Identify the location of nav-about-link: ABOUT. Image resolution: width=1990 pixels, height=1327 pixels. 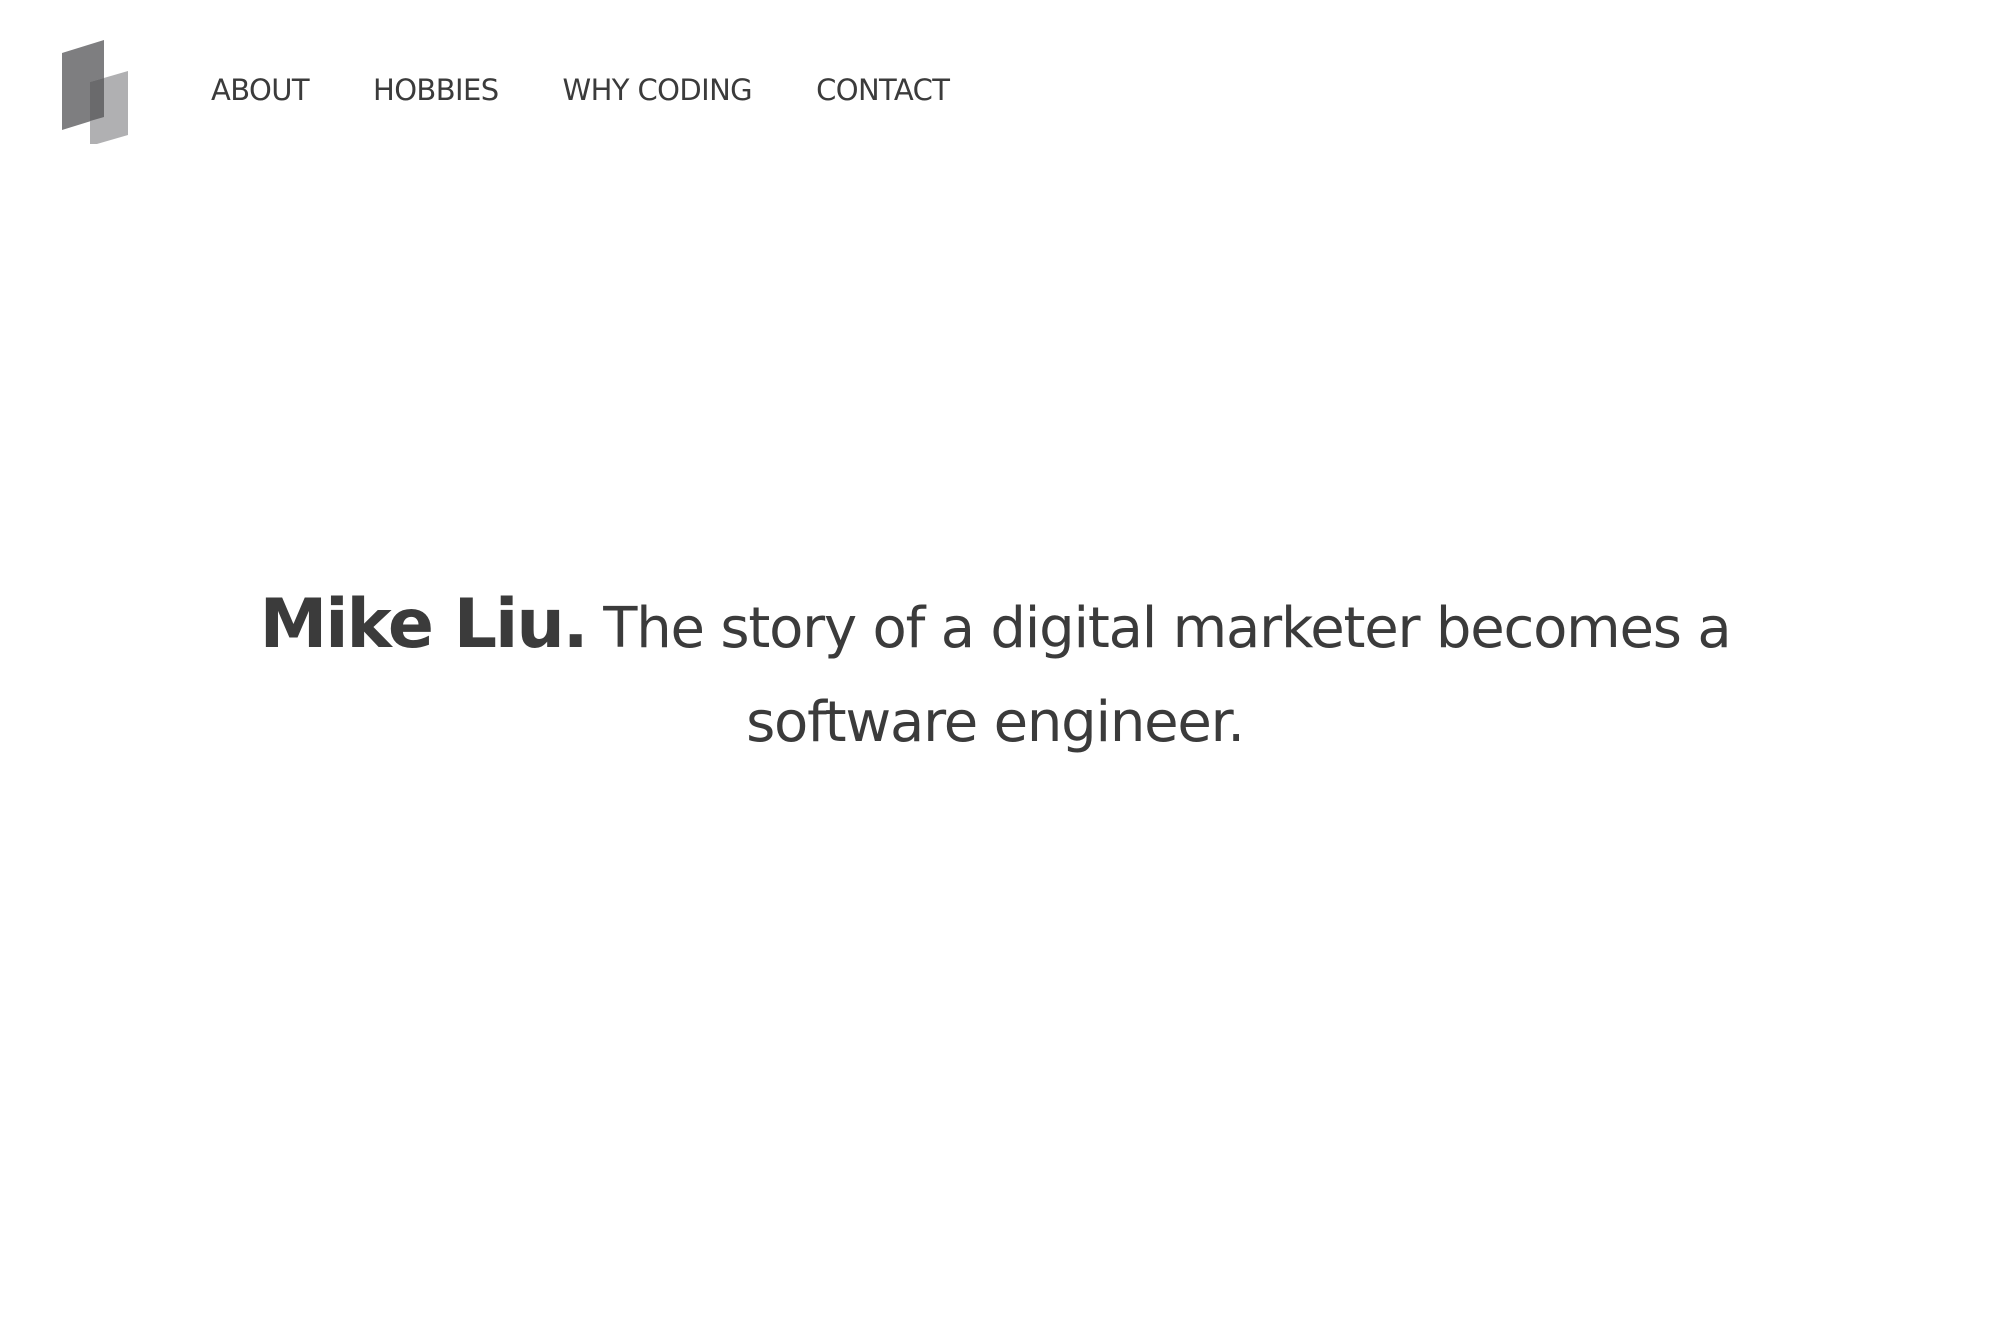
(260, 90).